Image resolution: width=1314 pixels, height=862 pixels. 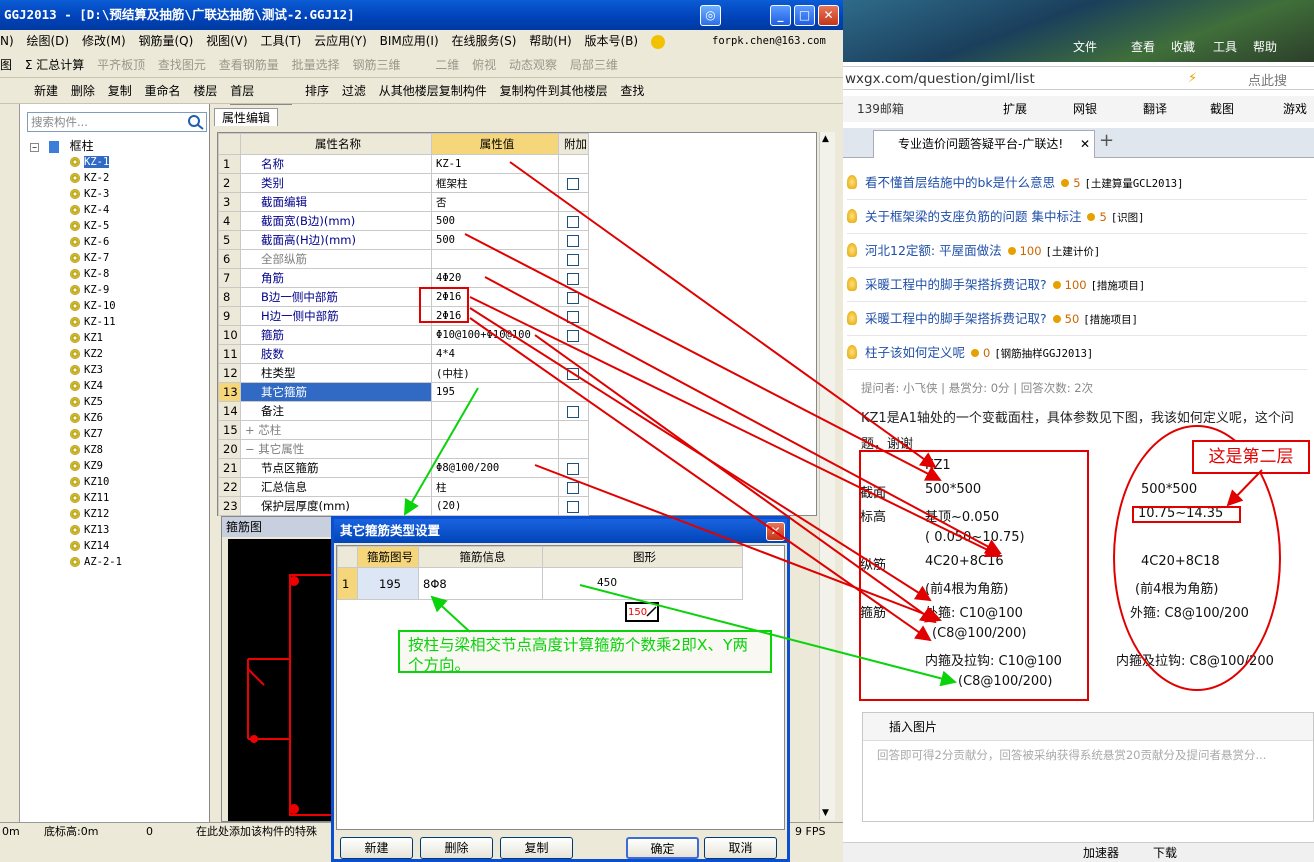 I want to click on search-engine-select: 点此搜, so click(x=1267, y=79).